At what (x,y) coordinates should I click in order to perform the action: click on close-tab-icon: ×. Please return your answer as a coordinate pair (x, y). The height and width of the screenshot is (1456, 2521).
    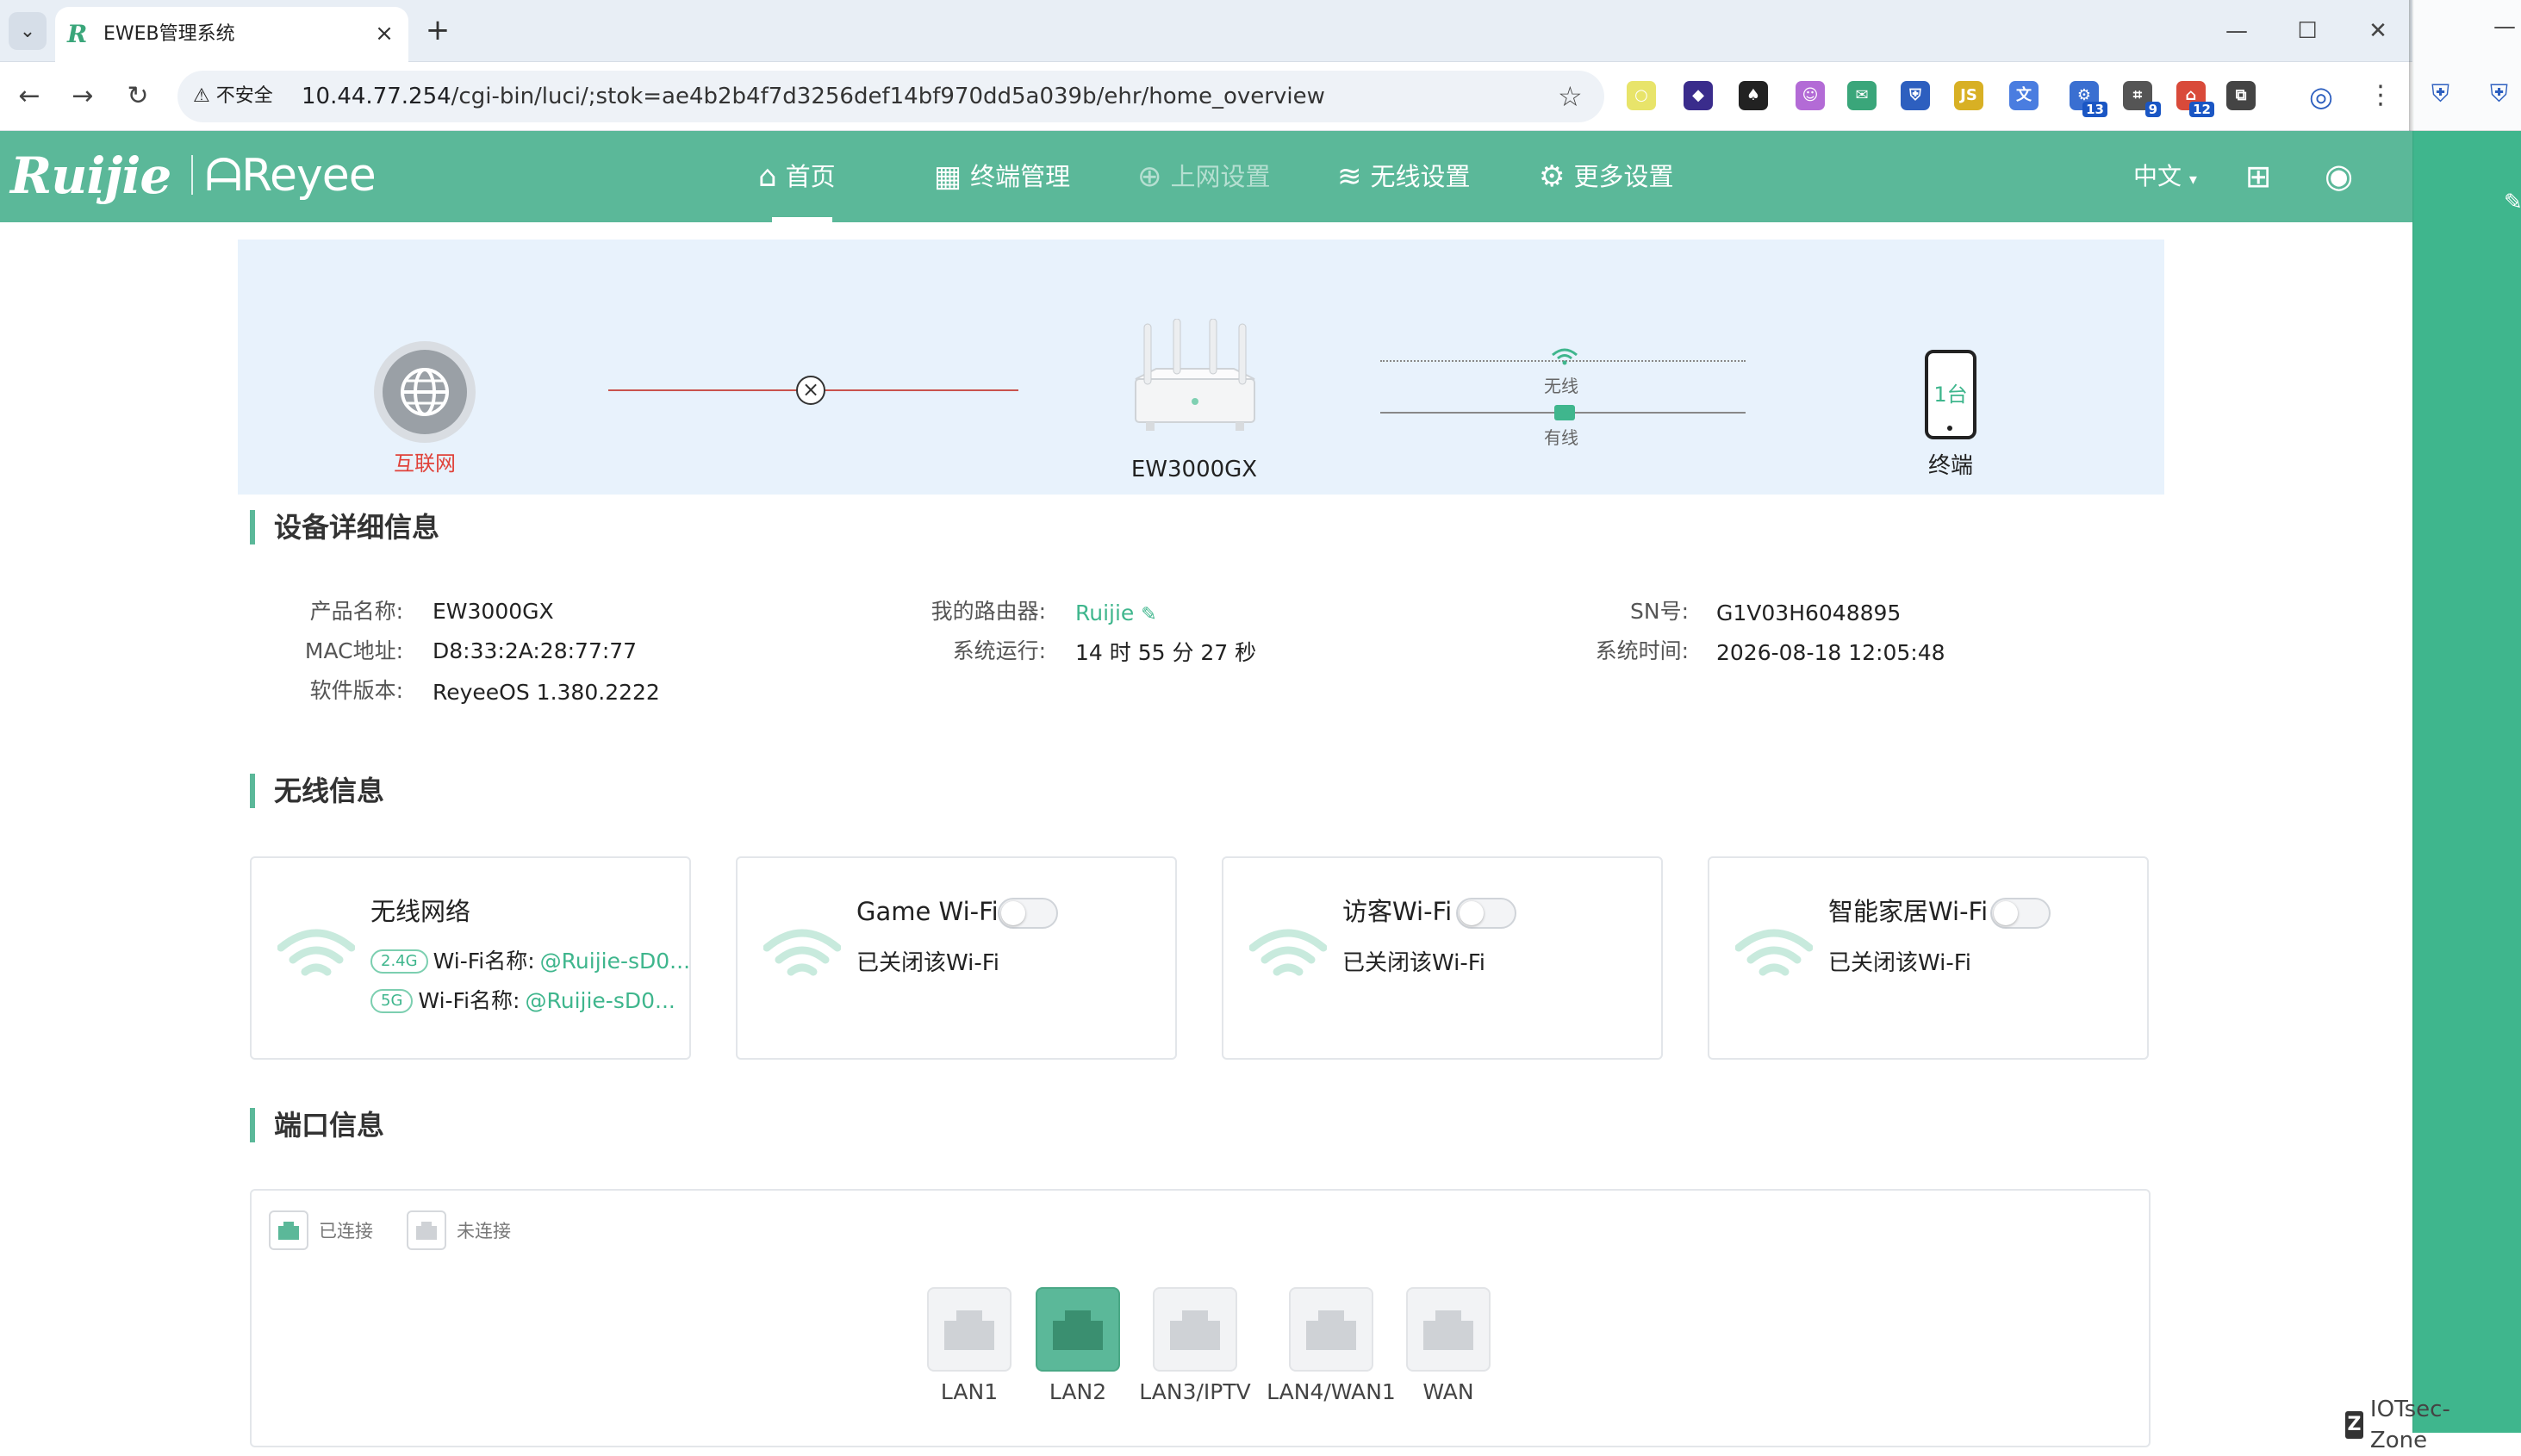
    Looking at the image, I should click on (384, 35).